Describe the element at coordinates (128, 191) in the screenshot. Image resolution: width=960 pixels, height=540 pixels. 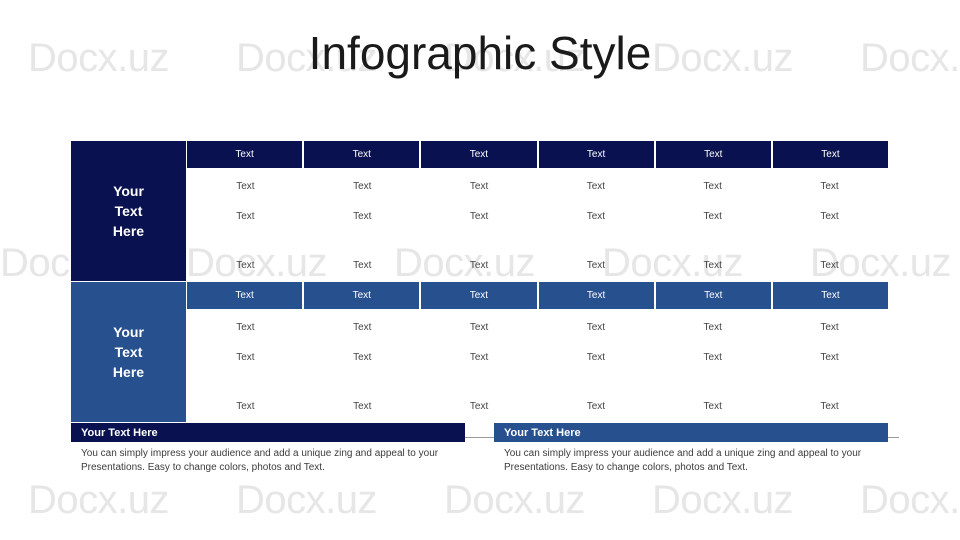
I see `section-1-label-line-1: Your` at that location.